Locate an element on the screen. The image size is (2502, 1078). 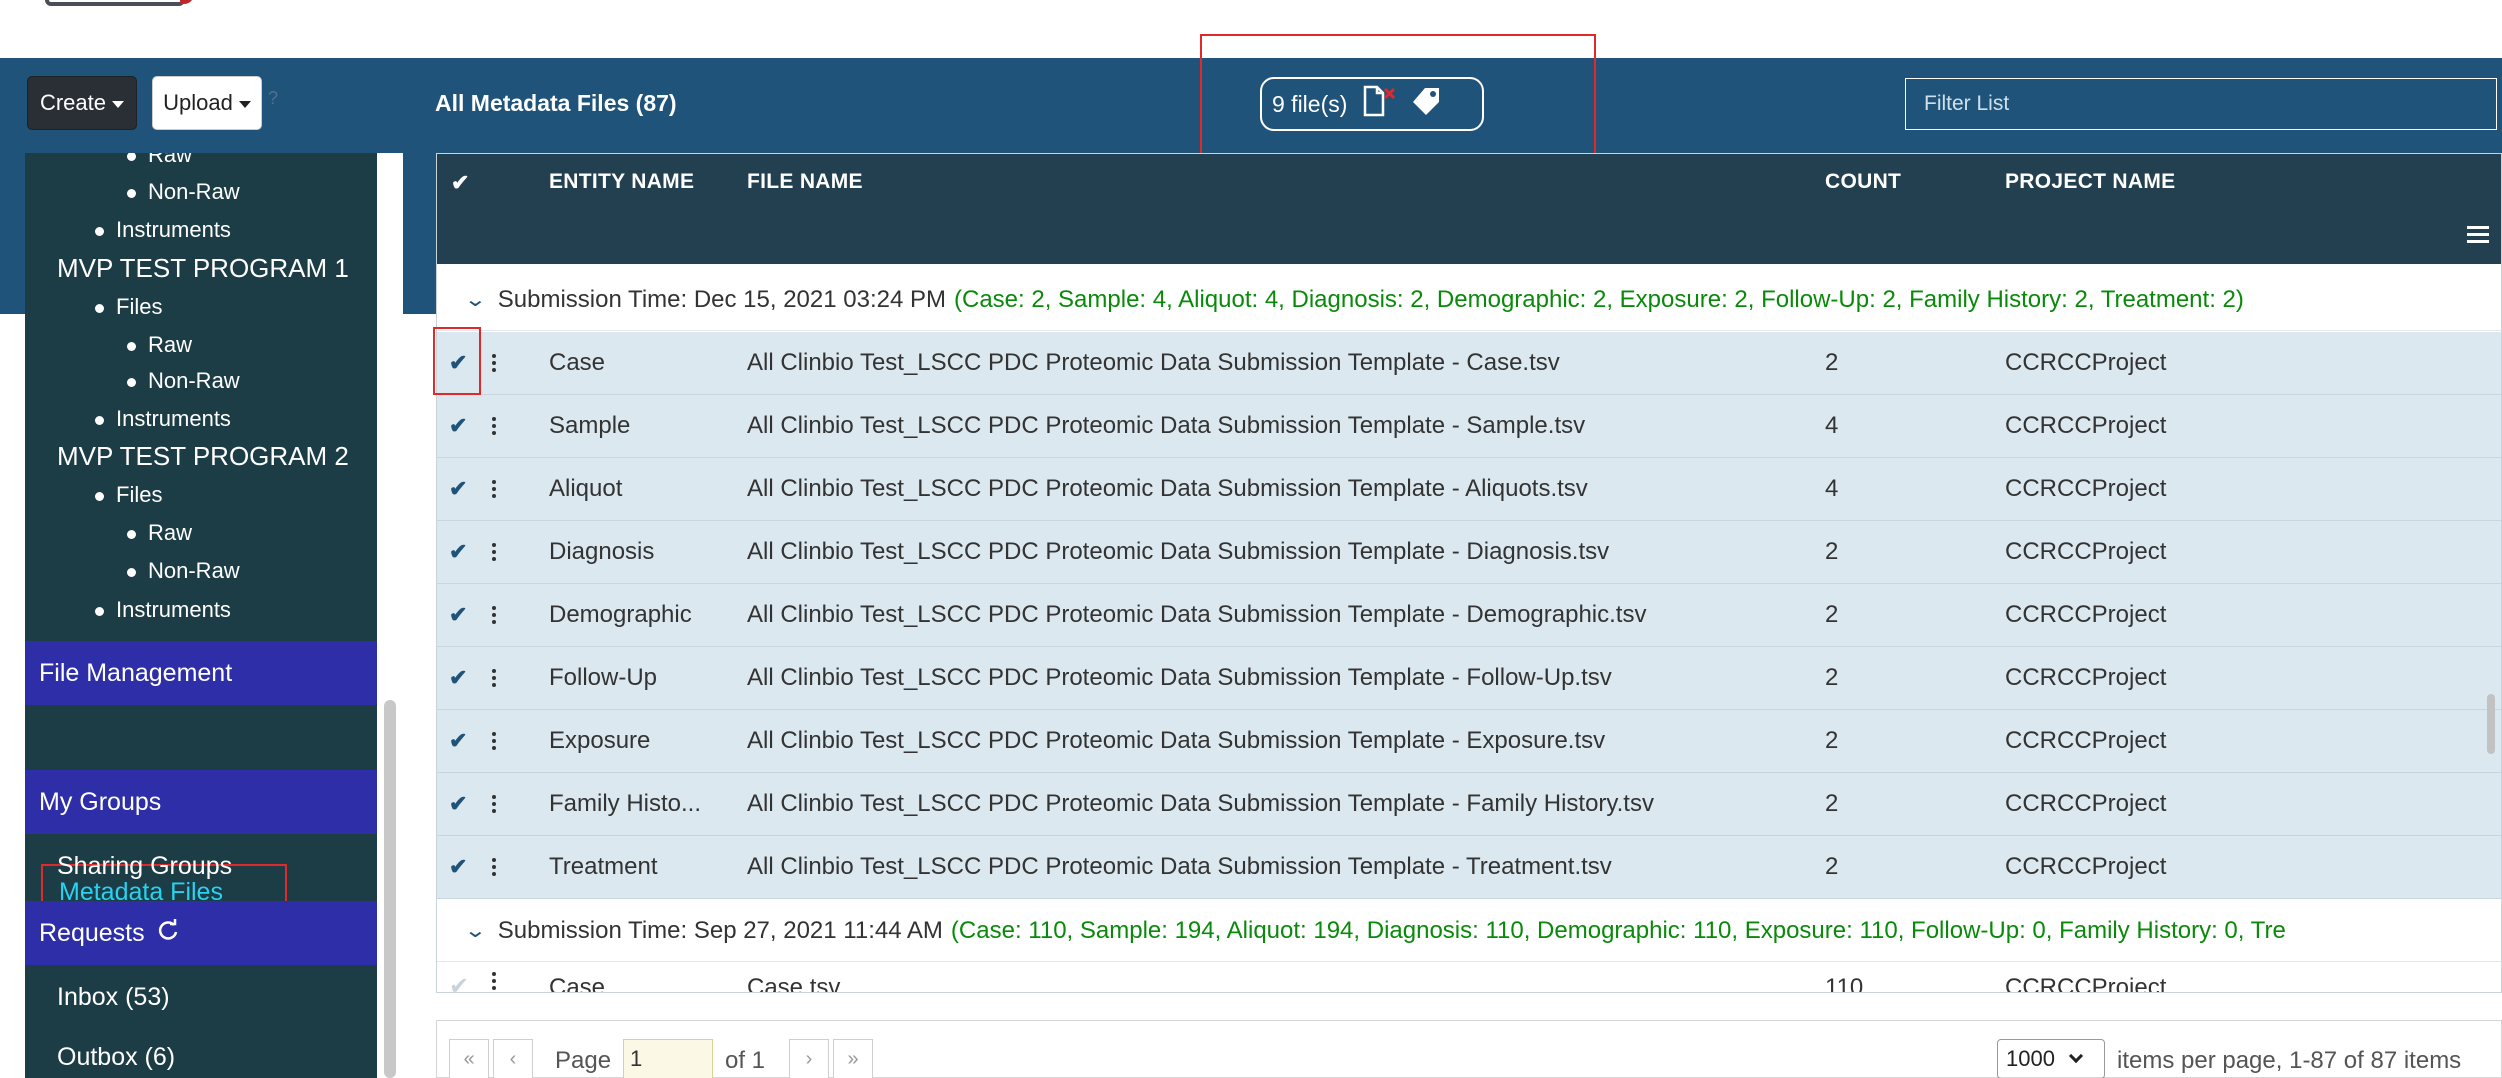
refresh-icon is located at coordinates (168, 933).